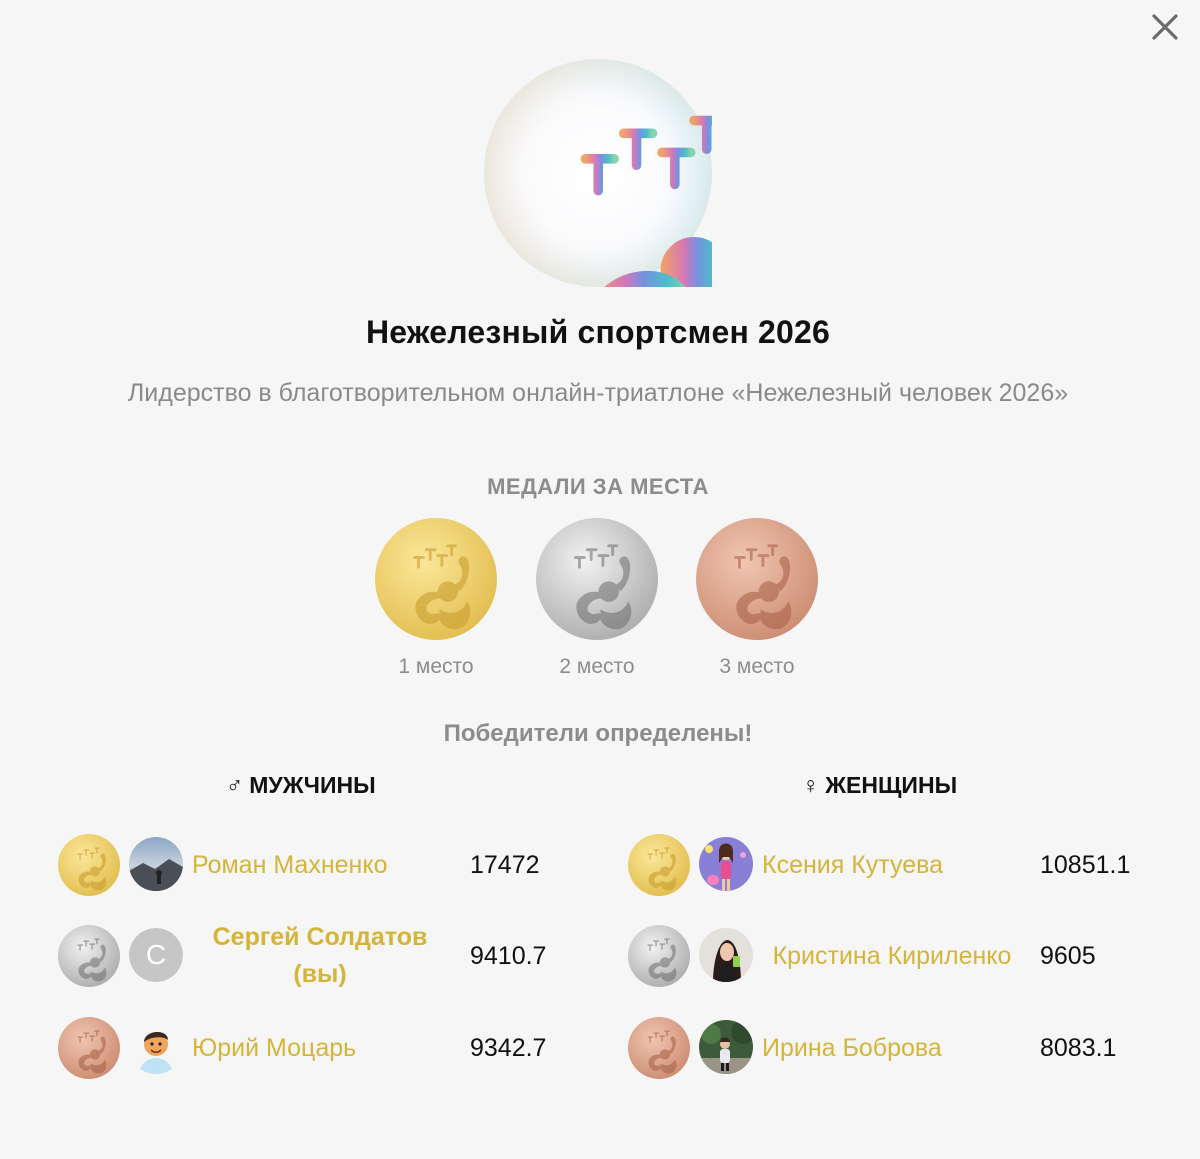 The image size is (1200, 1159). Describe the element at coordinates (597, 666) in the screenshot. I see `medal-label: 2 место` at that location.